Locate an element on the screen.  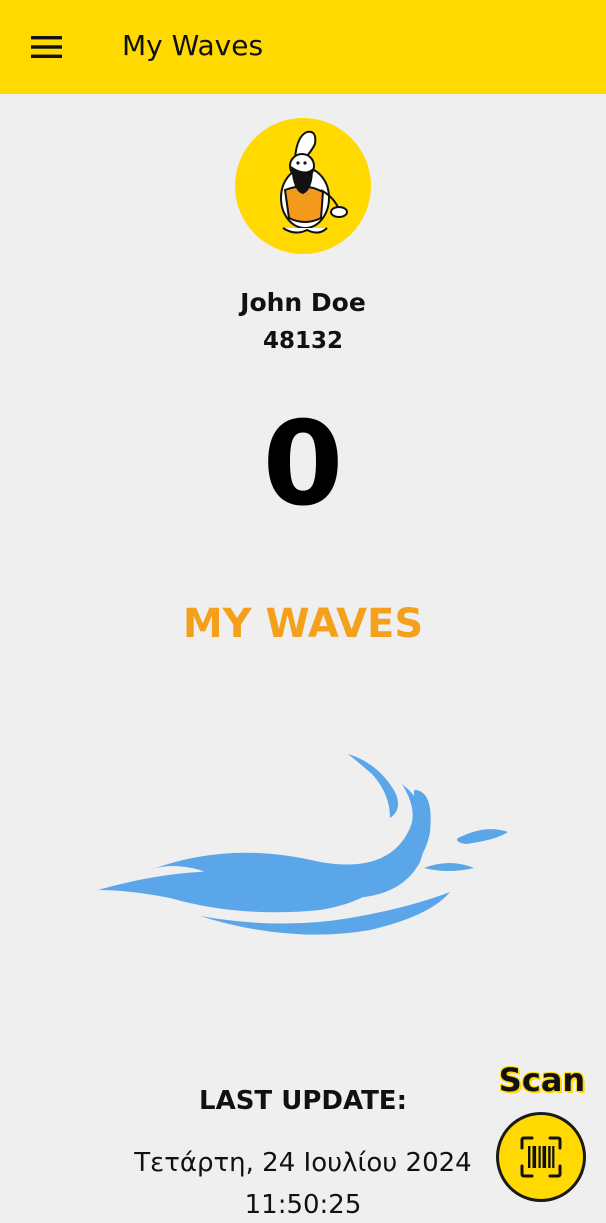
user-id: 48132 is located at coordinates (303, 341).